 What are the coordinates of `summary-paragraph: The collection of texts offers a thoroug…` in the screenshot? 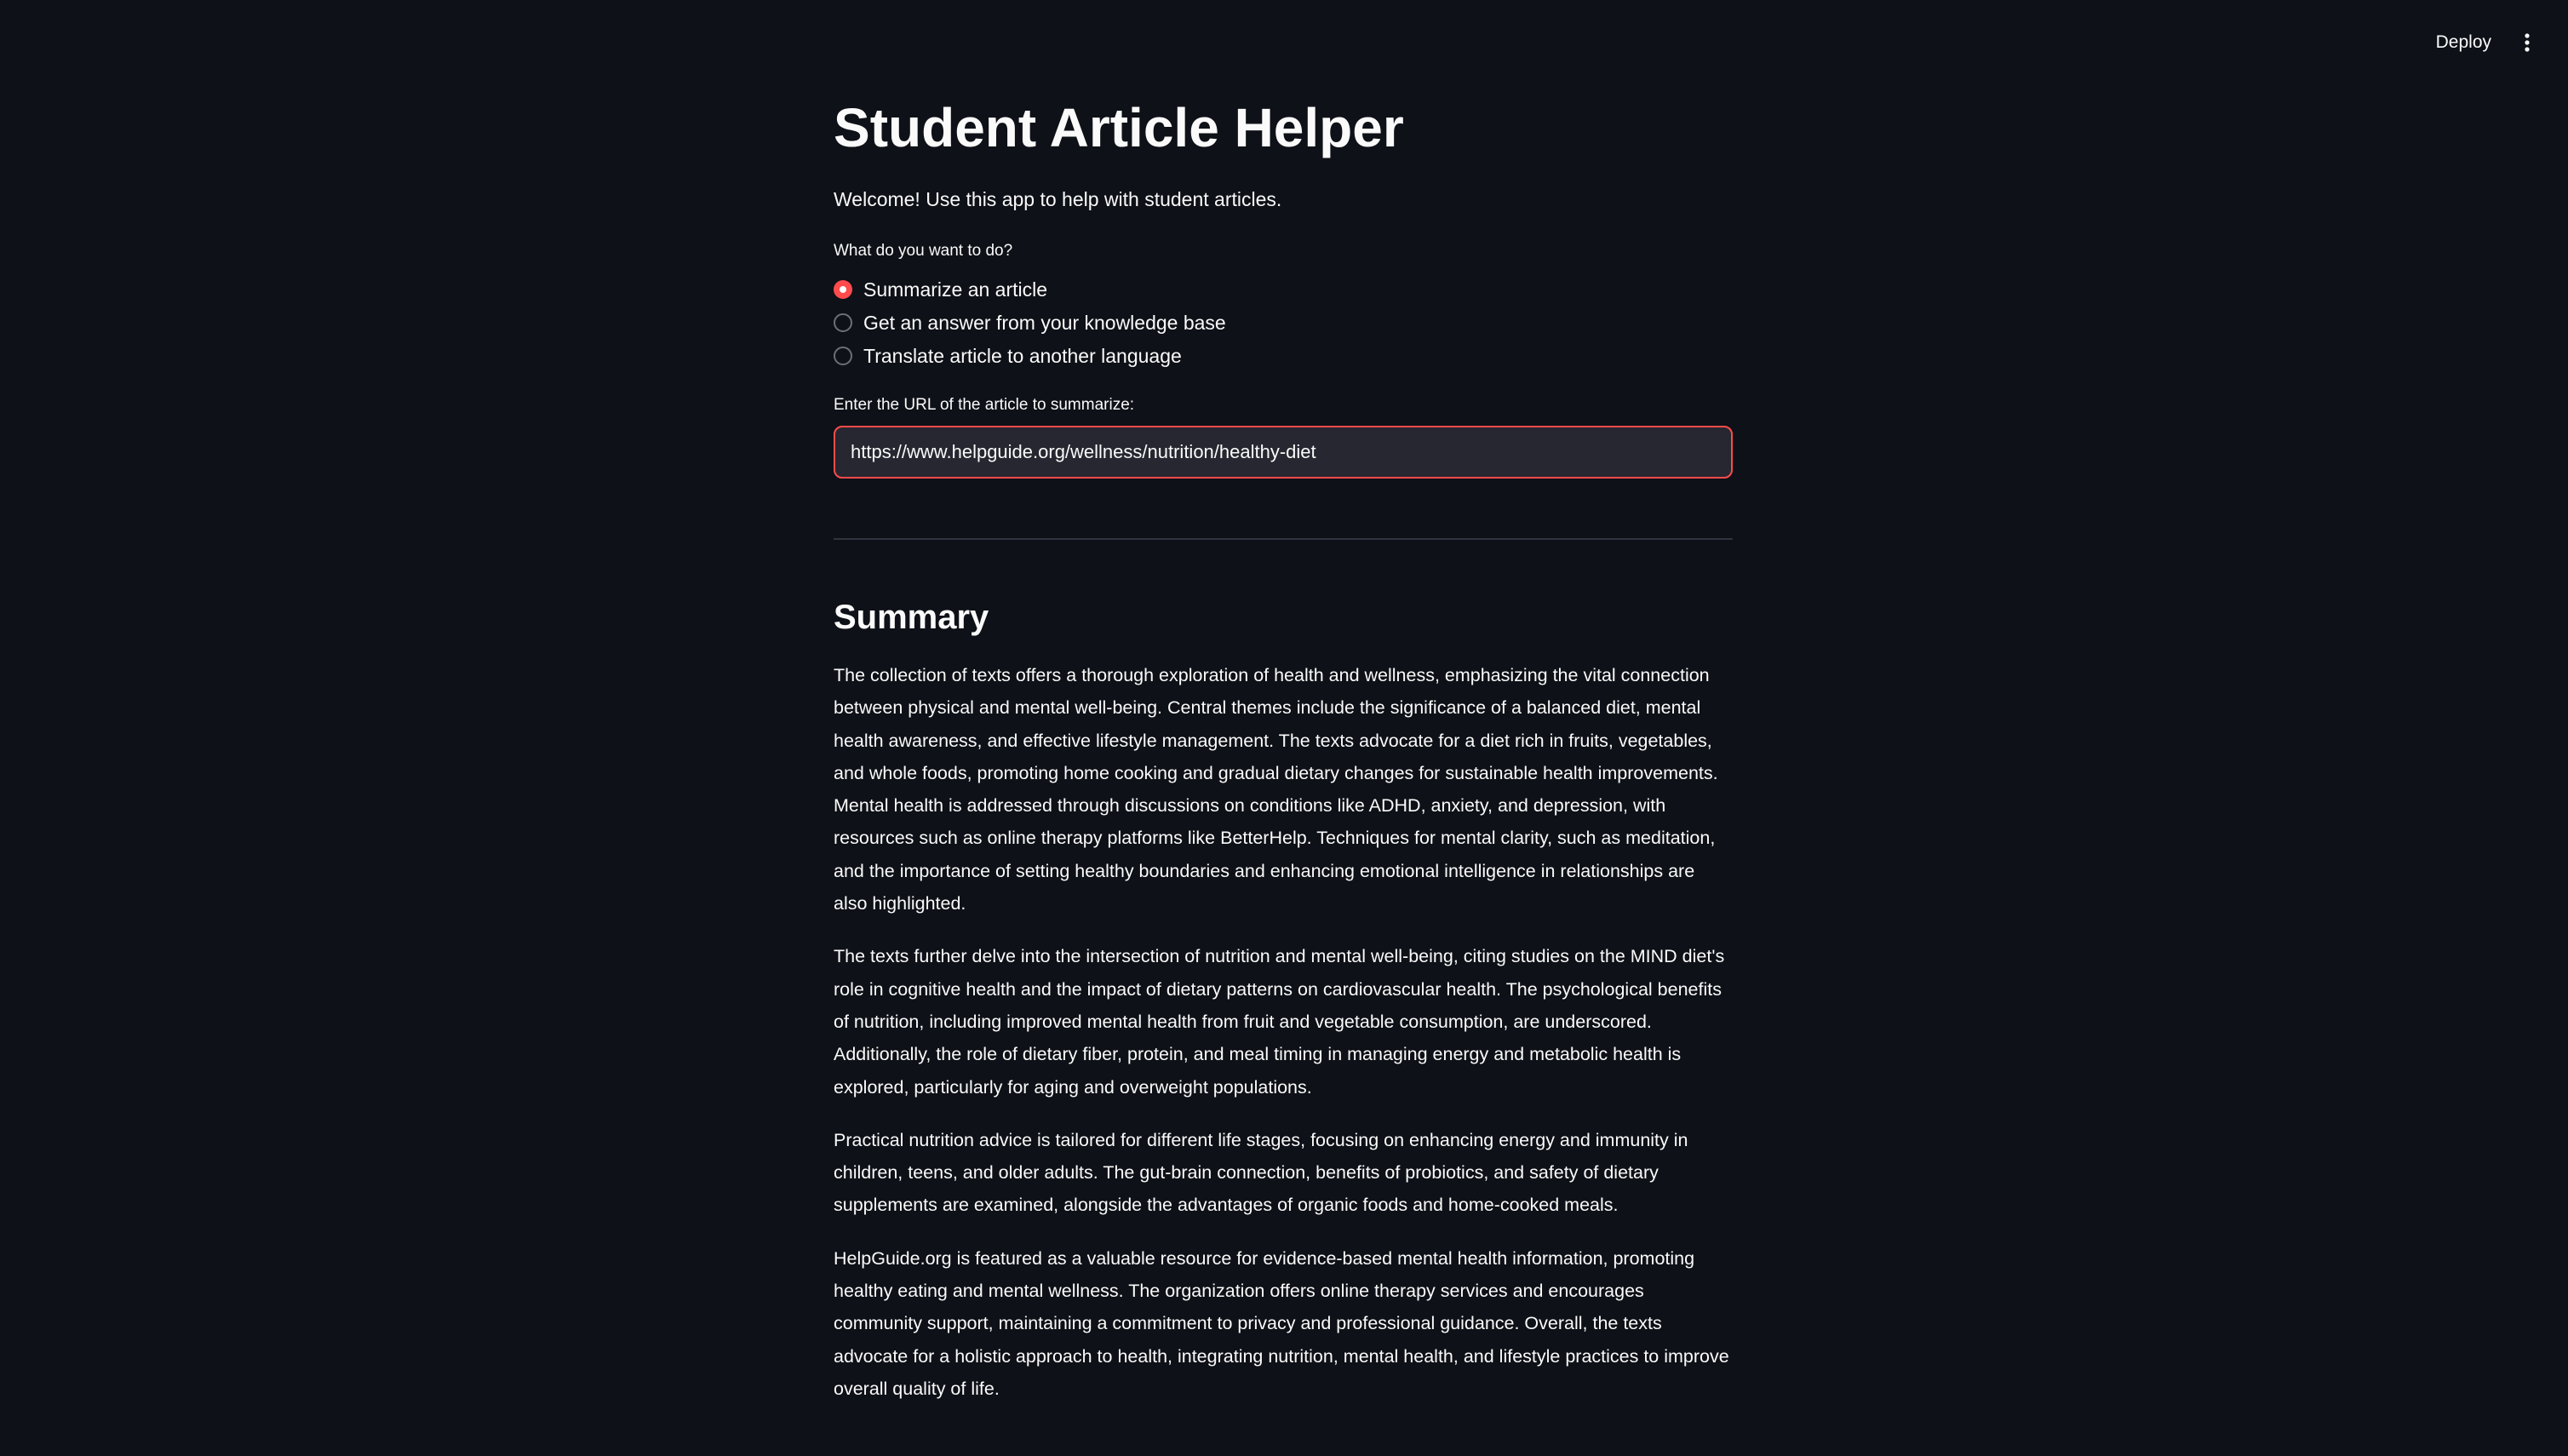 It's located at (1276, 790).